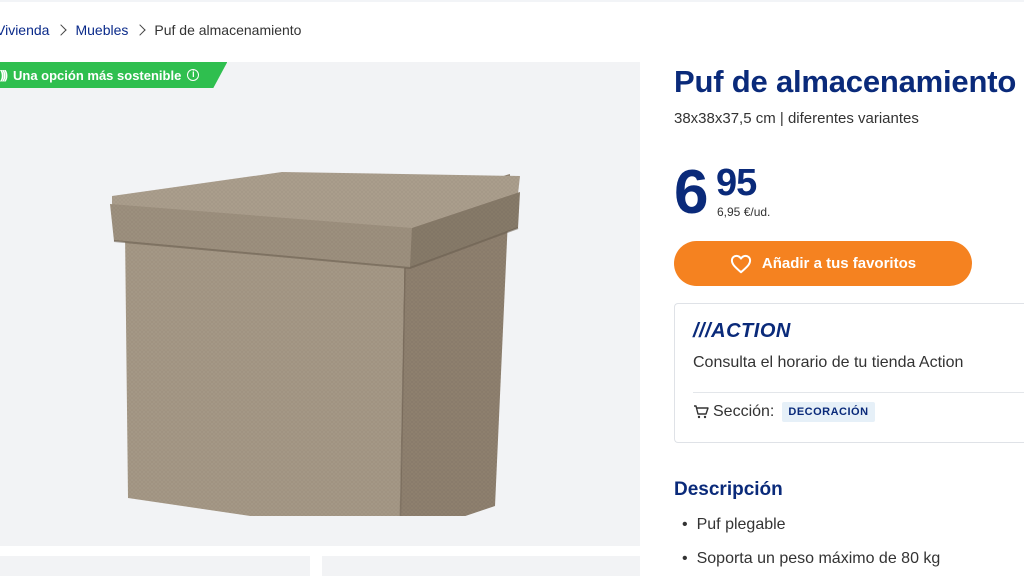  What do you see at coordinates (193, 75) in the screenshot?
I see `info-icon: i` at bounding box center [193, 75].